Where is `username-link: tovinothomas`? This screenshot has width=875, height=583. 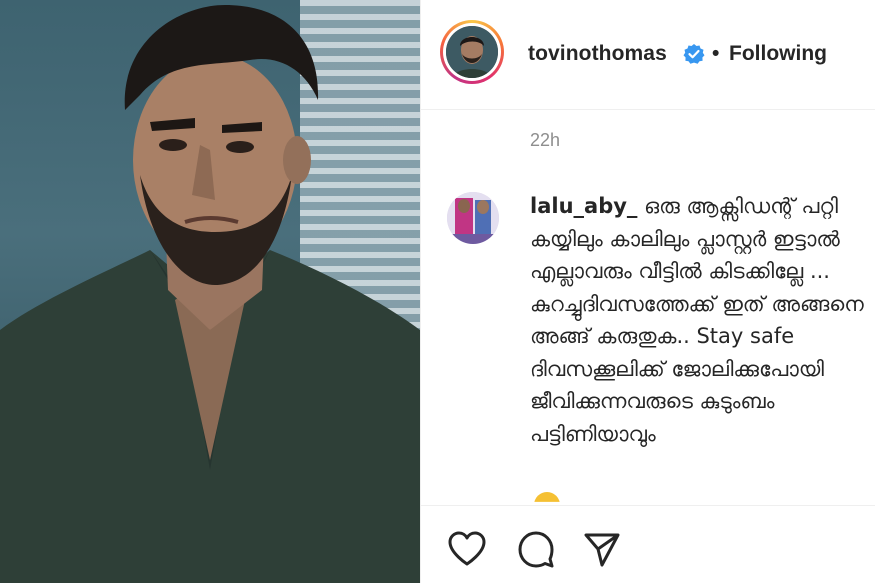 username-link: tovinothomas is located at coordinates (597, 54).